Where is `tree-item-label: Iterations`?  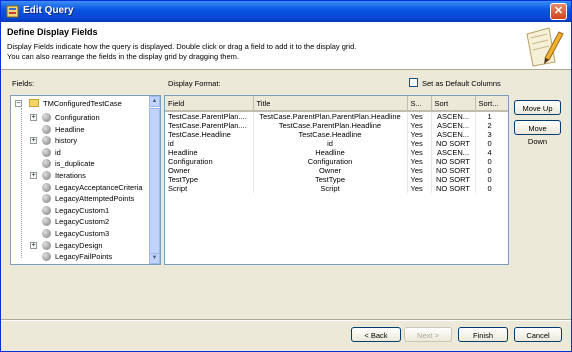
tree-item-label: Iterations is located at coordinates (70, 175).